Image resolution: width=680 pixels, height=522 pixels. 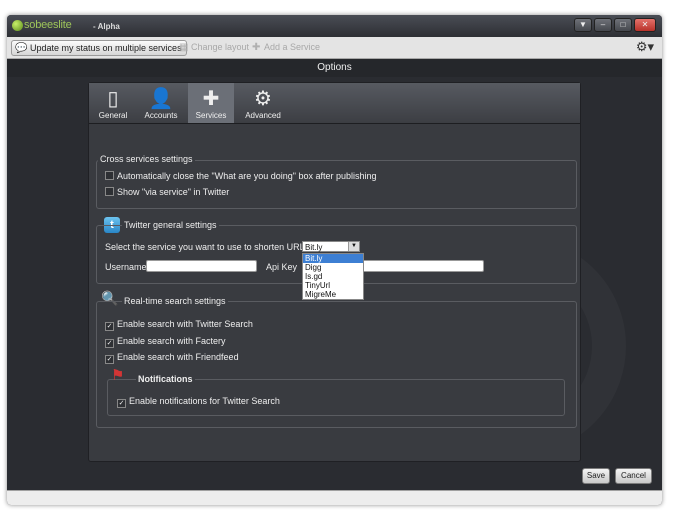 What do you see at coordinates (146, 159) in the screenshot?
I see `cross-services-title: Cross services settings` at bounding box center [146, 159].